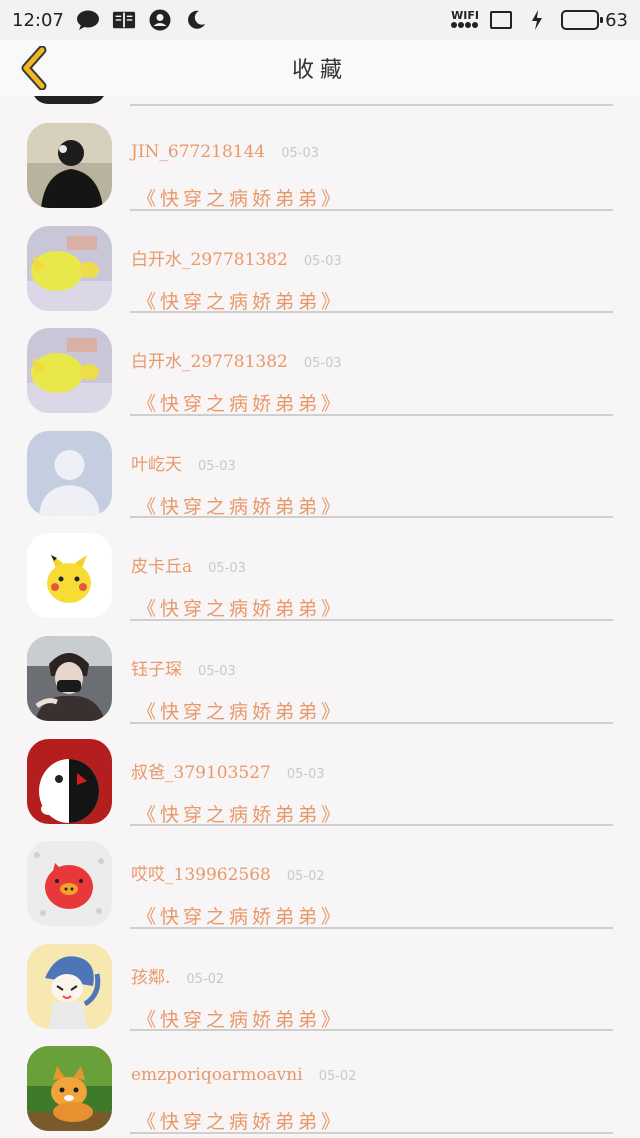 This screenshot has height=1138, width=640. What do you see at coordinates (151, 977) in the screenshot?
I see `user-name: 孩鄰.` at bounding box center [151, 977].